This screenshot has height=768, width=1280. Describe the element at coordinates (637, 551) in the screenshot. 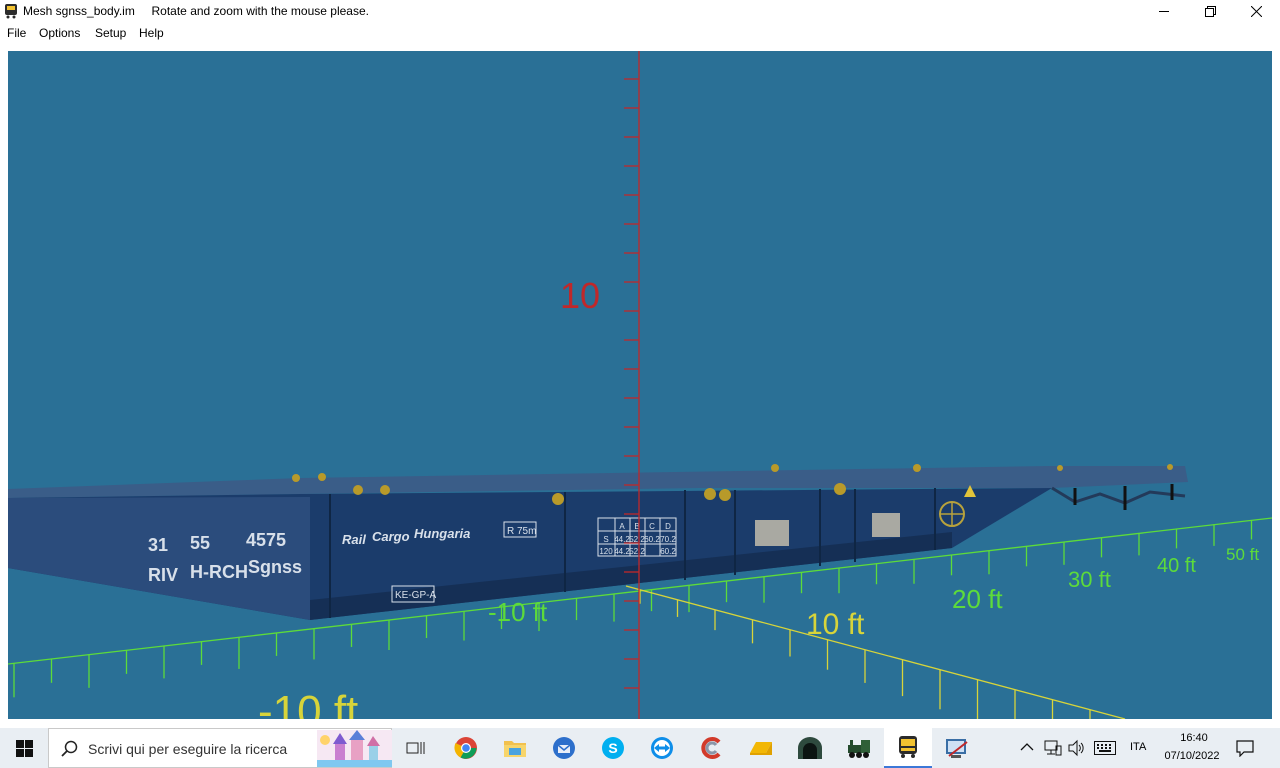

I see `load-row2-b: 52.2` at that location.